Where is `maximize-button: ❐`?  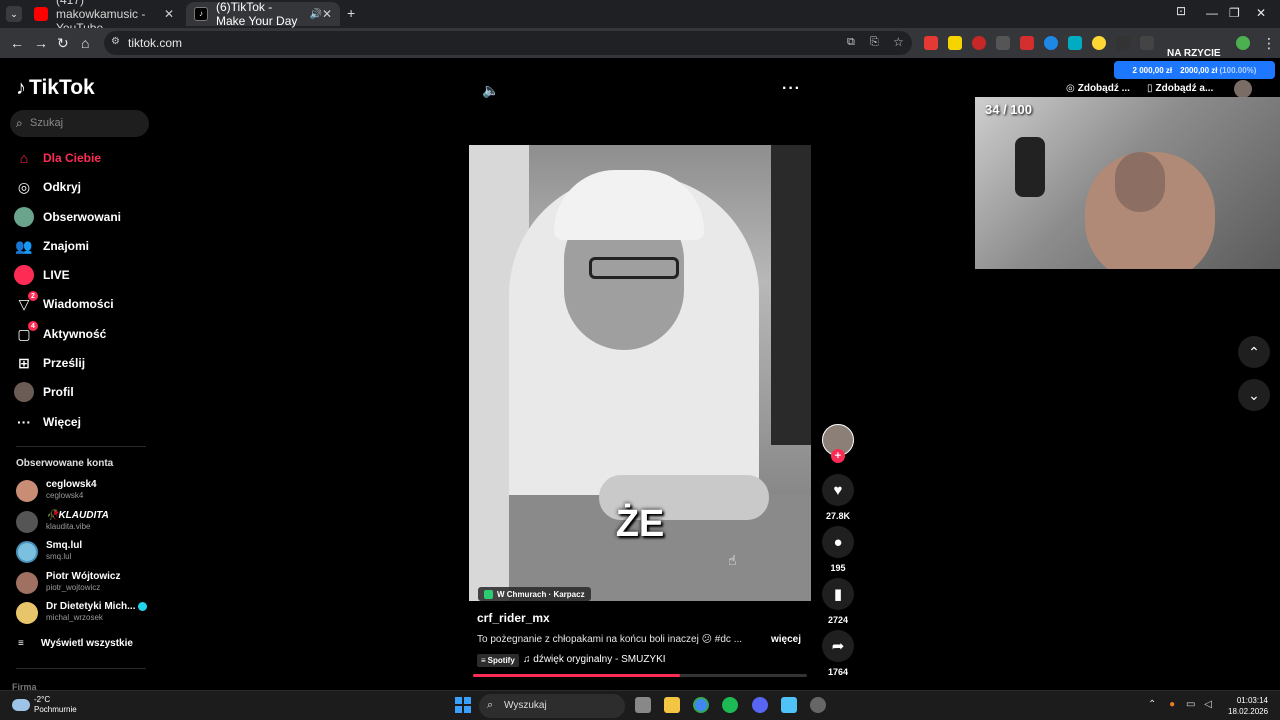
maximize-button: ❐ is located at coordinates (1234, 13).